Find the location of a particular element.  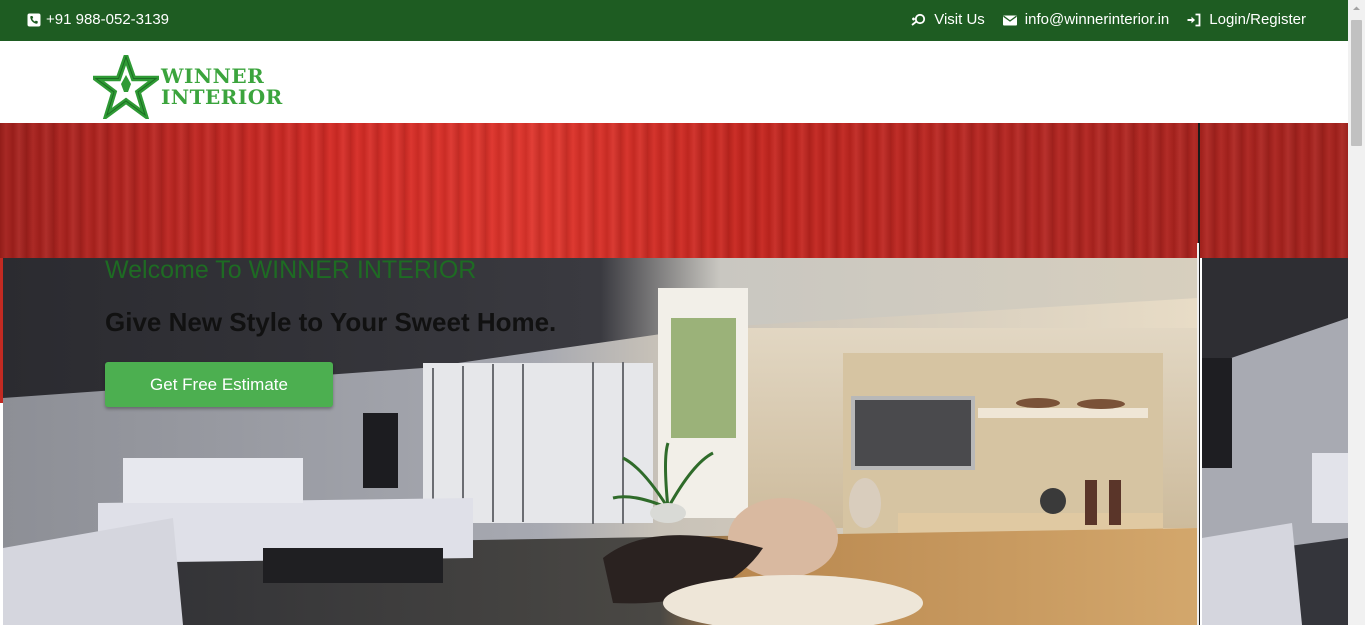

email-link: info@winnerinterior.in is located at coordinates (1086, 19).